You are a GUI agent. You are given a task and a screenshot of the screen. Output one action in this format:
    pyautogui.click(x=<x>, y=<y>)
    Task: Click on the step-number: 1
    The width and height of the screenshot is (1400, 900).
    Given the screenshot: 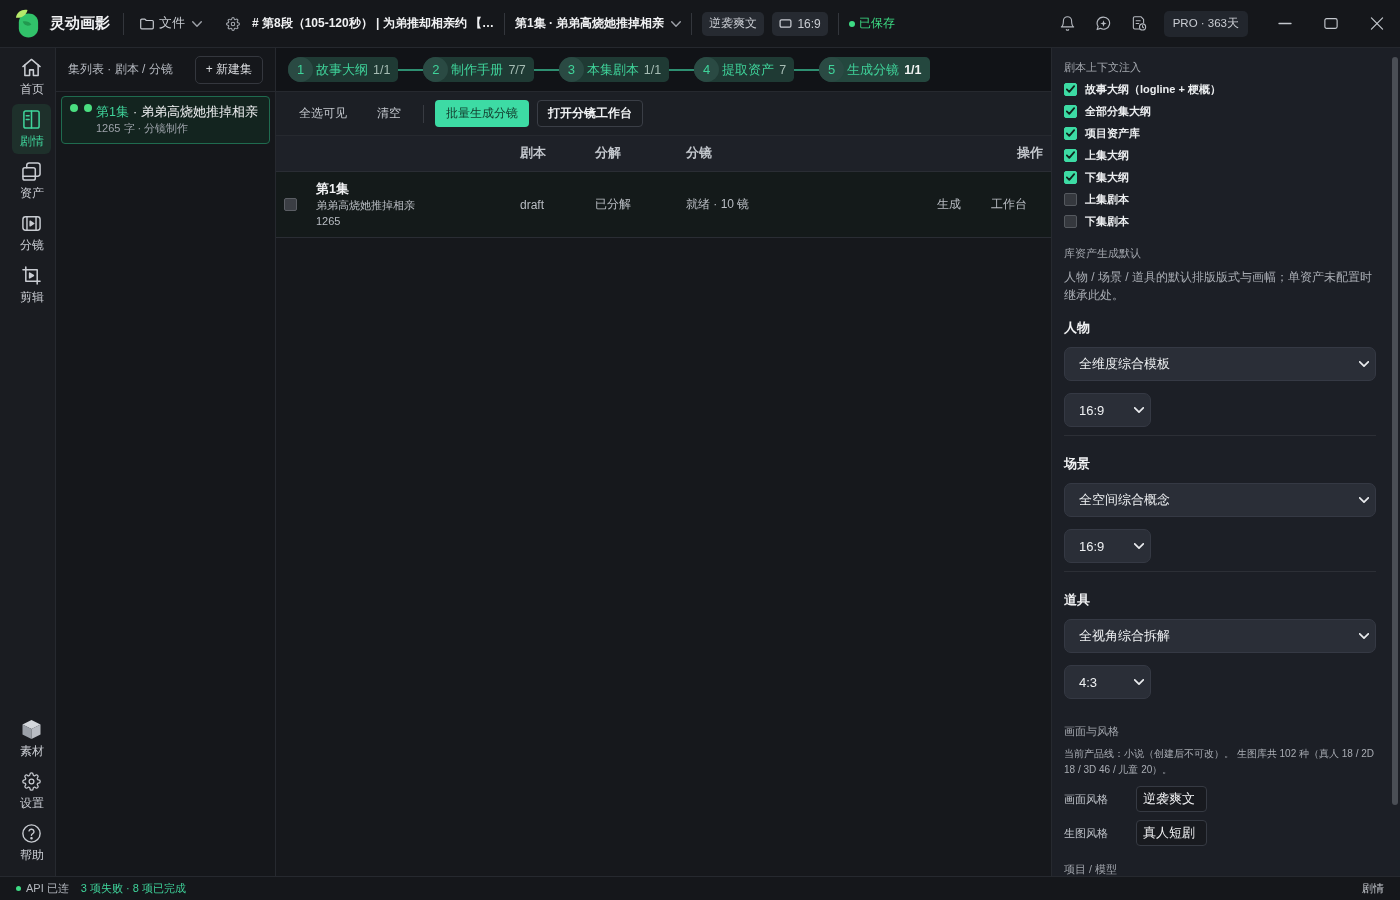 What is the action you would take?
    pyautogui.click(x=300, y=69)
    